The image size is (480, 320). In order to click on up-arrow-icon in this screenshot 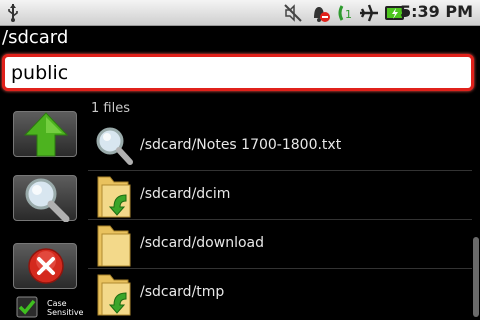, I will do `click(46, 134)`.